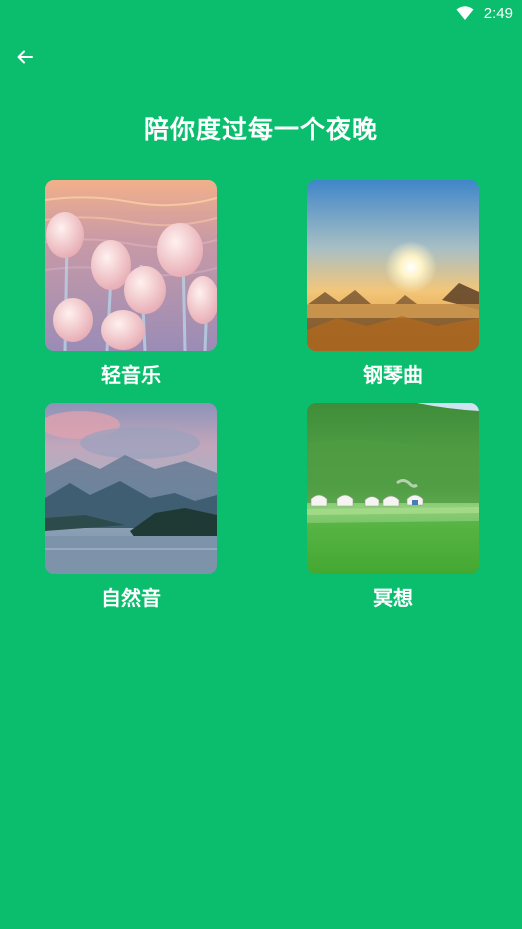 The image size is (522, 929). Describe the element at coordinates (261, 14) in the screenshot. I see `status-bar: 2:49` at that location.